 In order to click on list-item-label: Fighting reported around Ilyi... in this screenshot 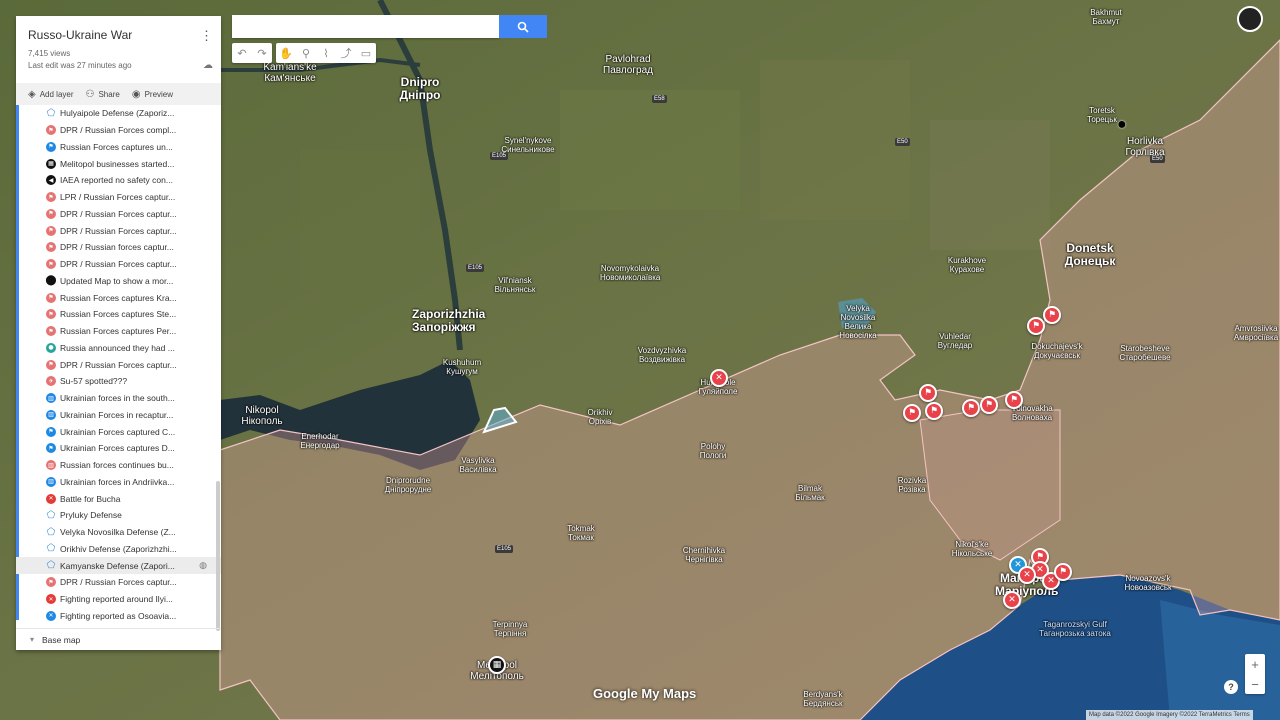, I will do `click(116, 599)`.